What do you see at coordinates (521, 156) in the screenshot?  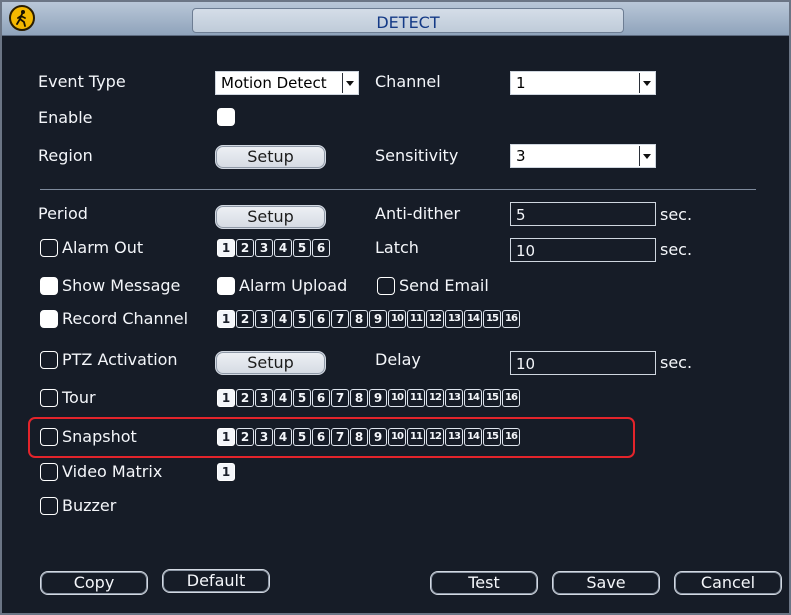 I see `sensitivity-value: 3` at bounding box center [521, 156].